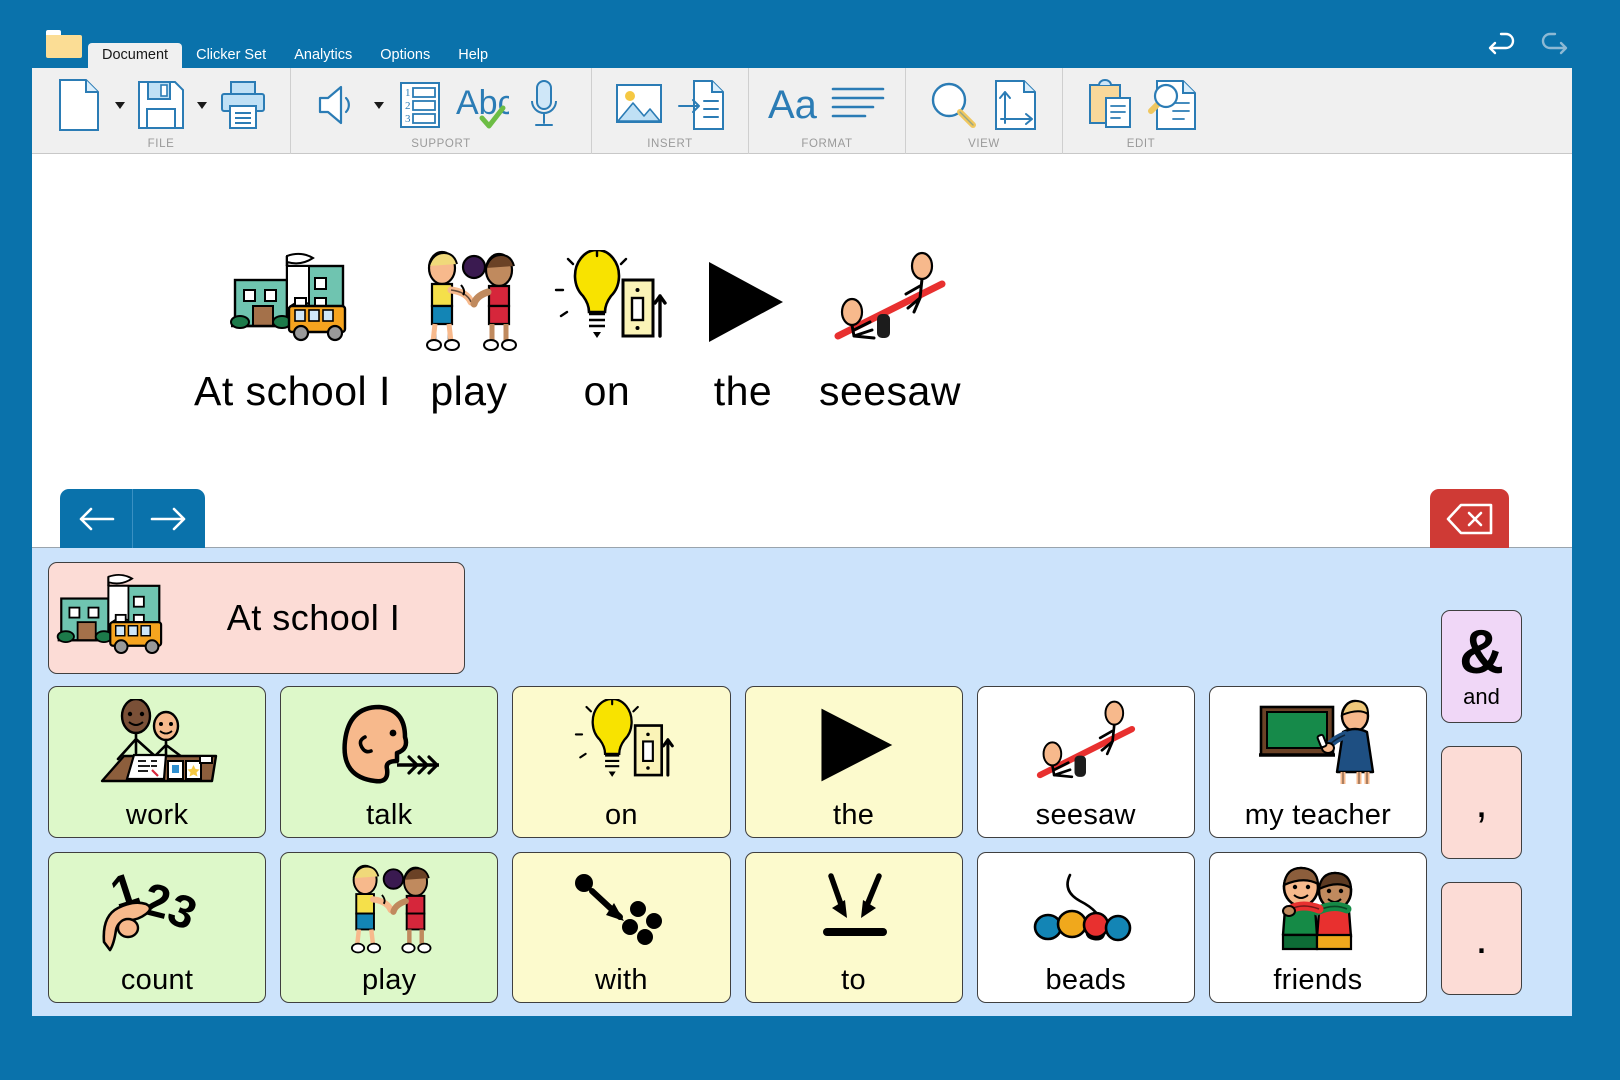  Describe the element at coordinates (243, 105) in the screenshot. I see `print-button` at that location.